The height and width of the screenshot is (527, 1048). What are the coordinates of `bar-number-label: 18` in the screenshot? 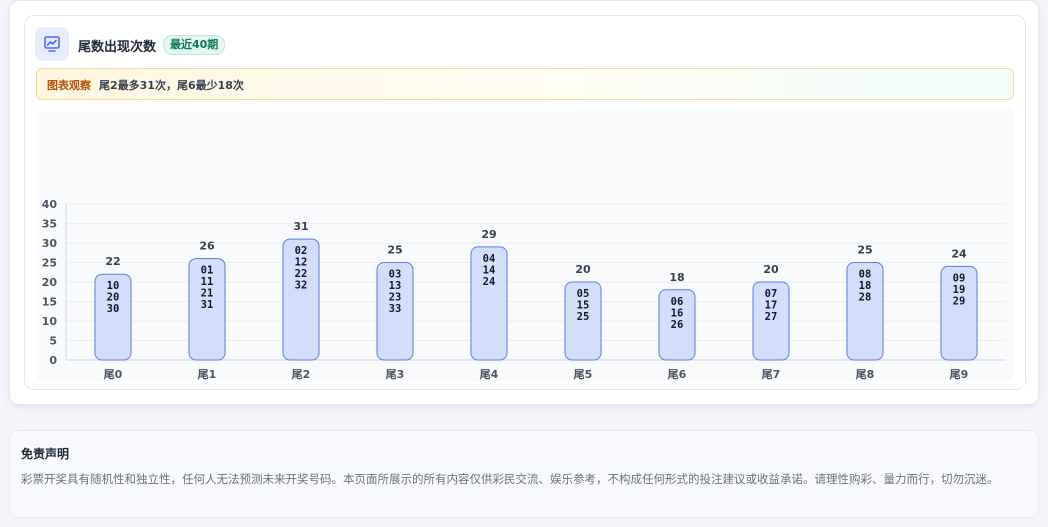 It's located at (865, 286).